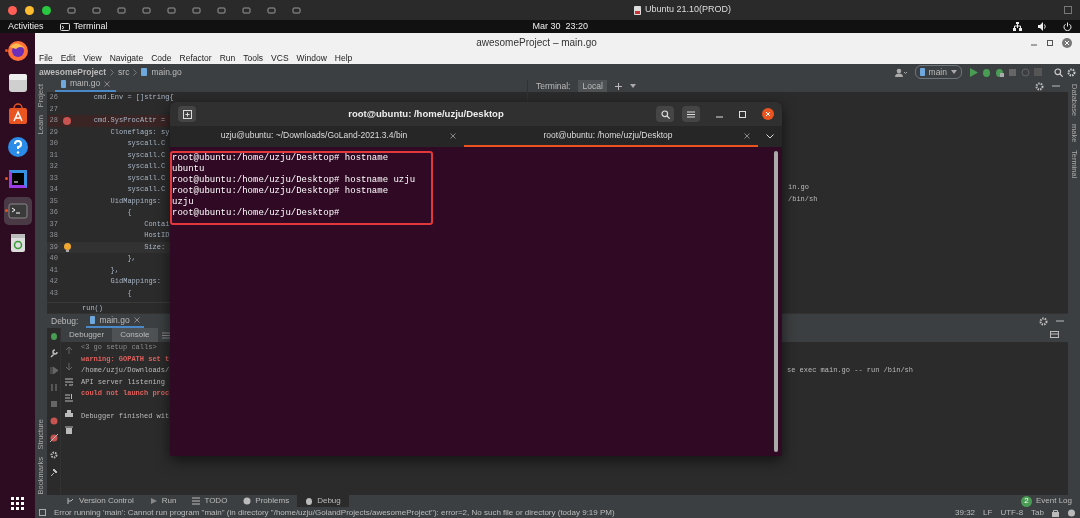  Describe the element at coordinates (69, 430) in the screenshot. I see `trash-icon` at that location.